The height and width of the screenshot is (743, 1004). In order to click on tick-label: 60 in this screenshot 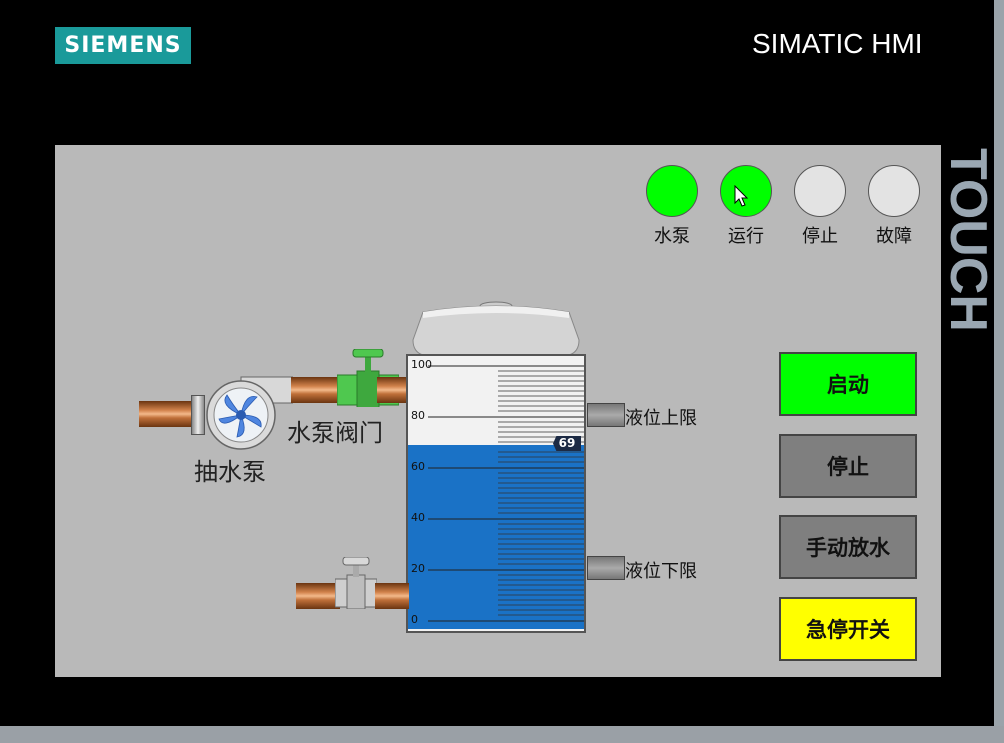, I will do `click(418, 466)`.